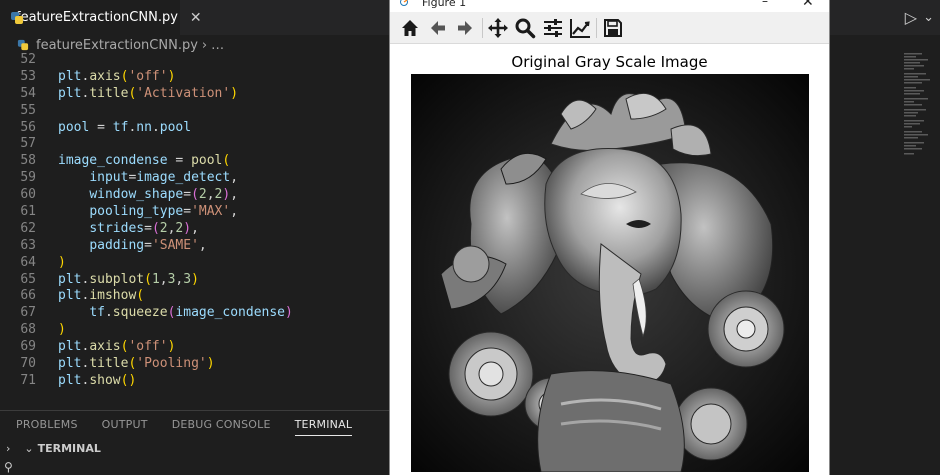  What do you see at coordinates (195, 330) in the screenshot?
I see `code-line: 68)` at bounding box center [195, 330].